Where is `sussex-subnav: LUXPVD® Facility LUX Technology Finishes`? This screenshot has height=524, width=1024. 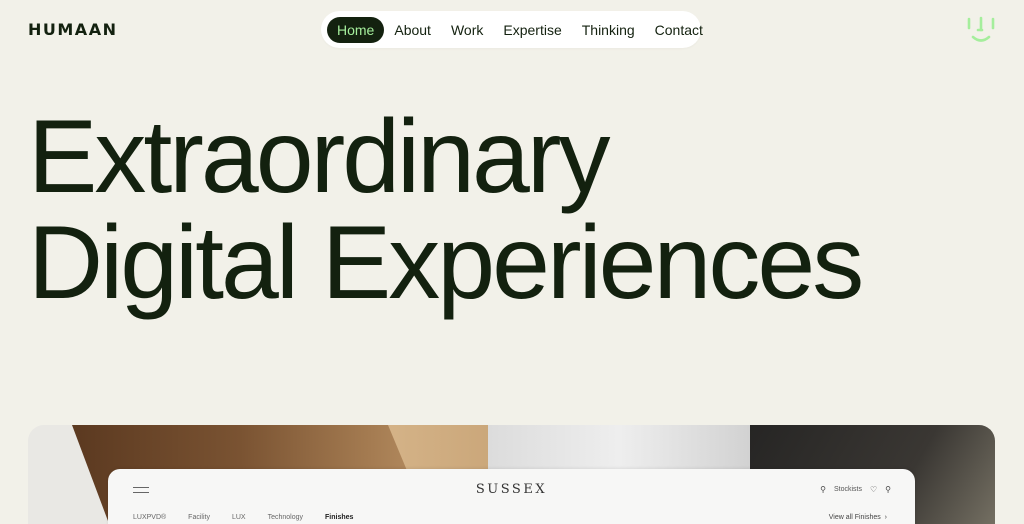 sussex-subnav: LUXPVD® Facility LUX Technology Finishes is located at coordinates (243, 517).